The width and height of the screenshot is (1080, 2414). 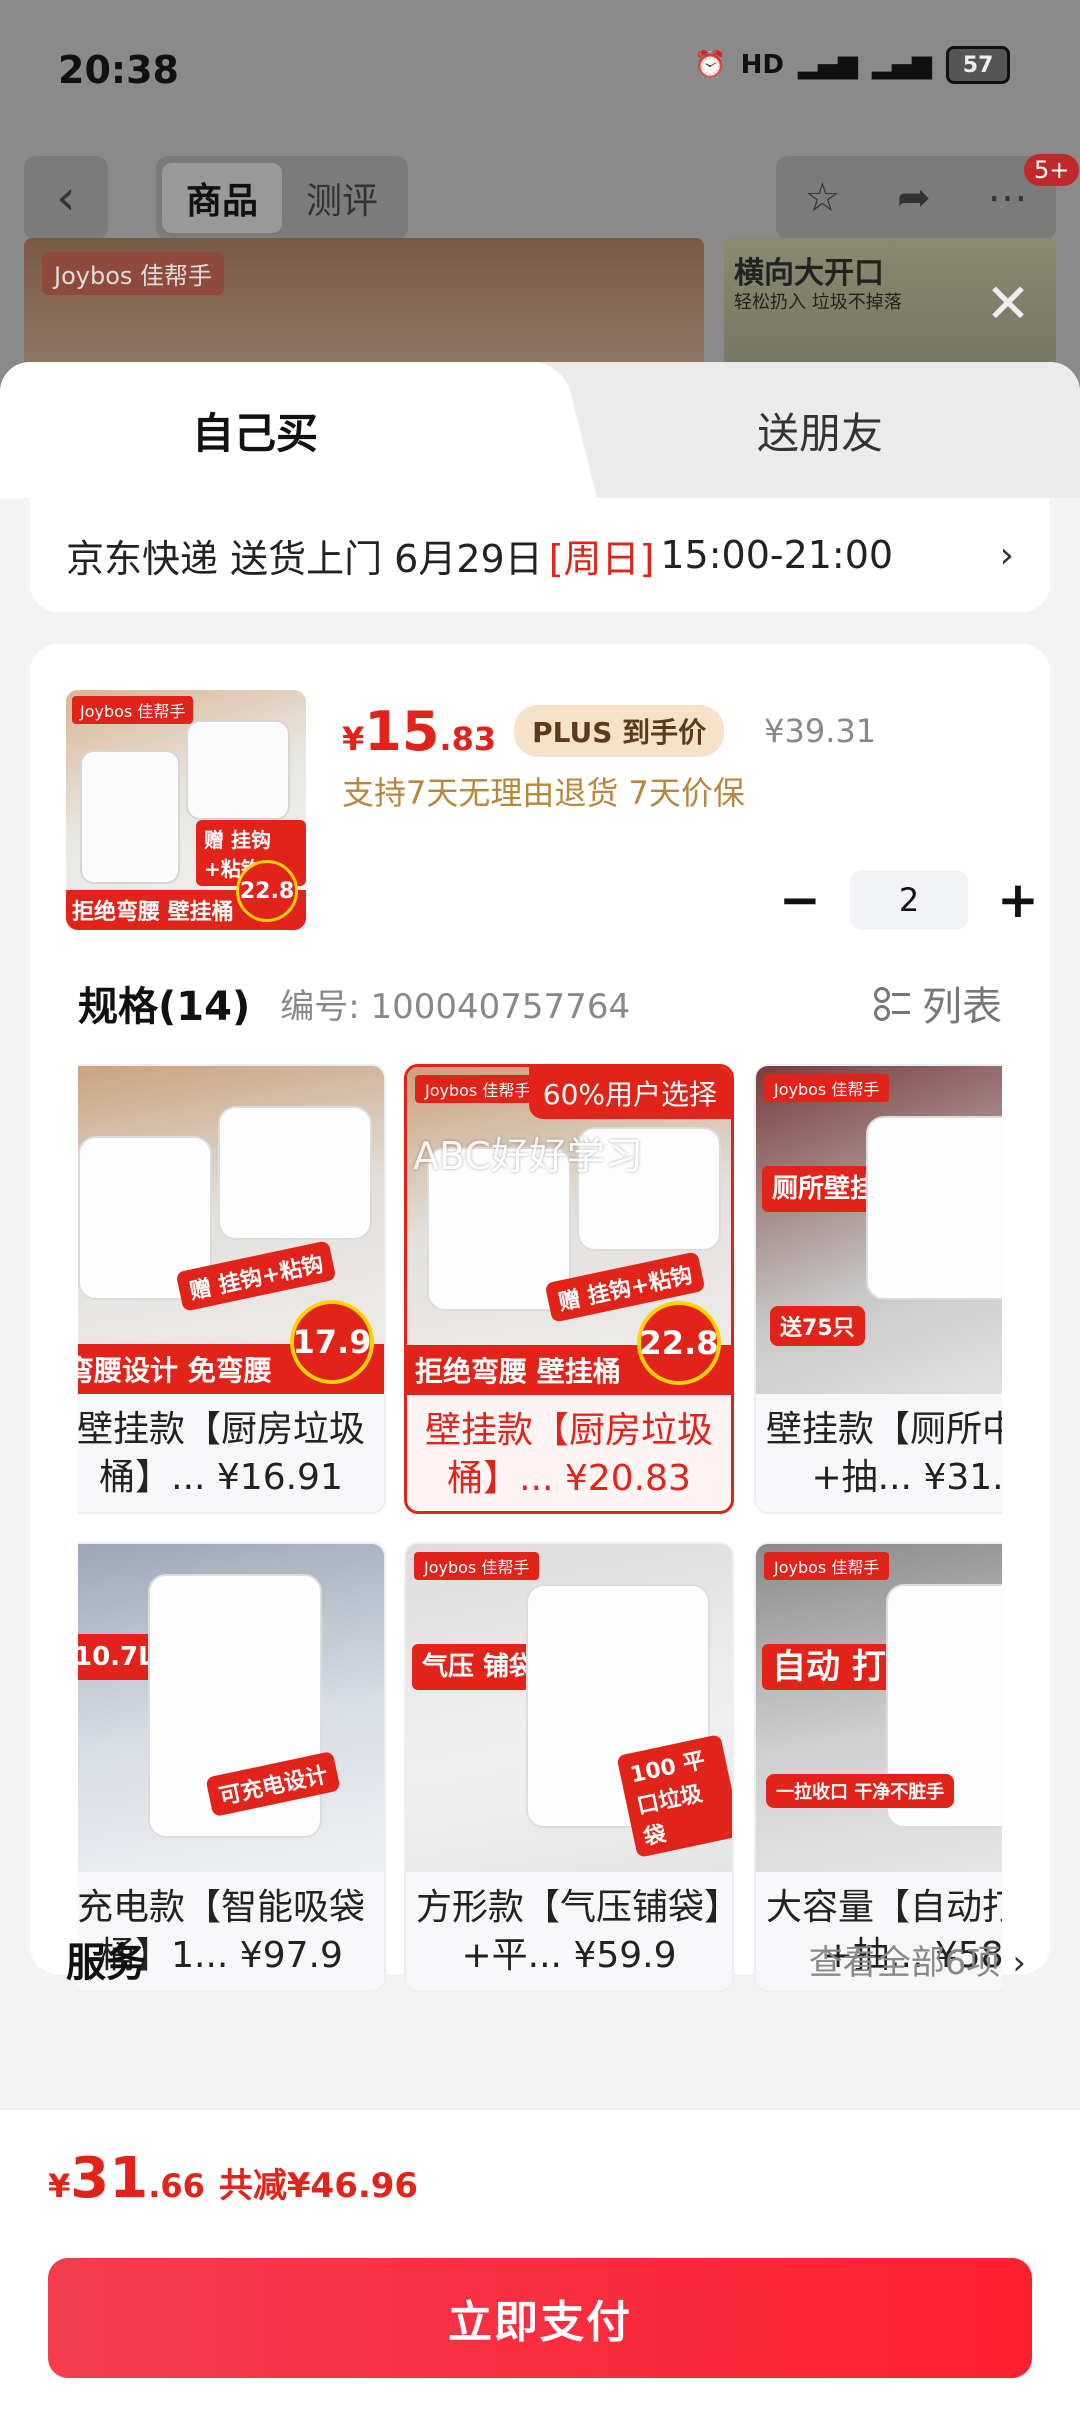 I want to click on total-decimal: .66, so click(x=176, y=2186).